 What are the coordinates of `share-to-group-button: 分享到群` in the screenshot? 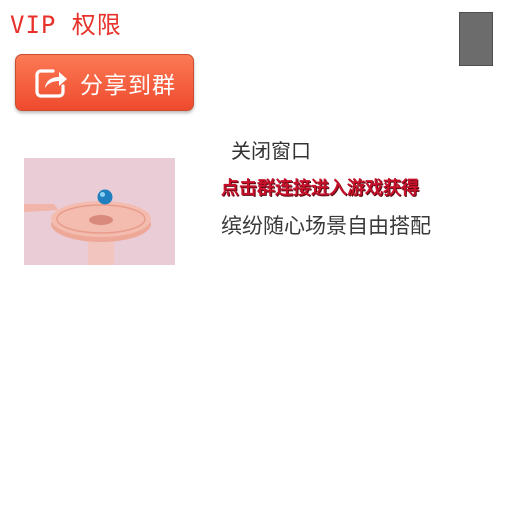 It's located at (104, 82).